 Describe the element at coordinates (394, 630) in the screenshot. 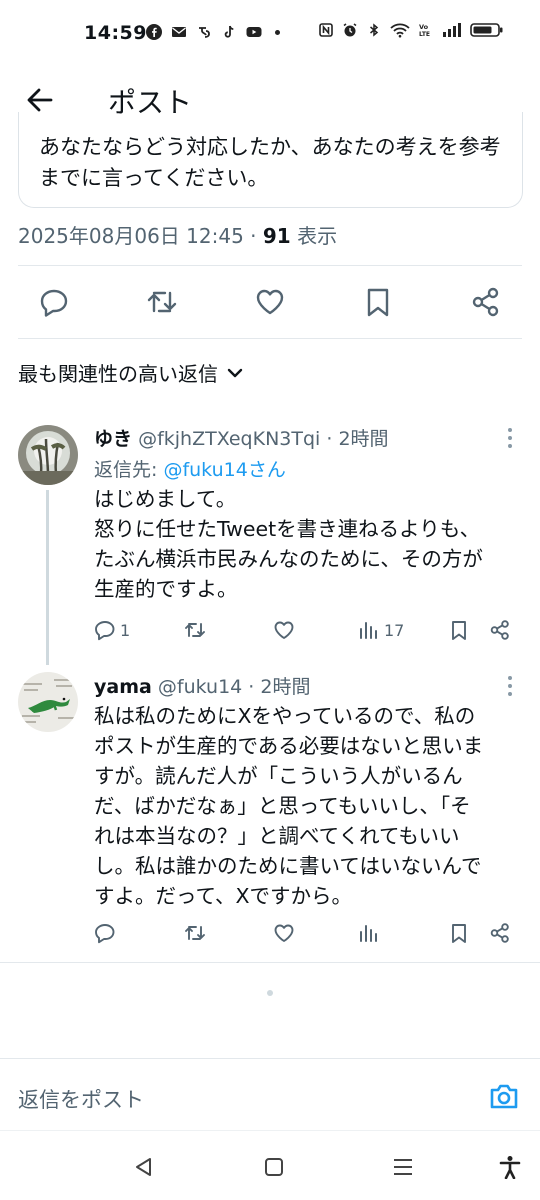

I see `views-count: 17` at that location.